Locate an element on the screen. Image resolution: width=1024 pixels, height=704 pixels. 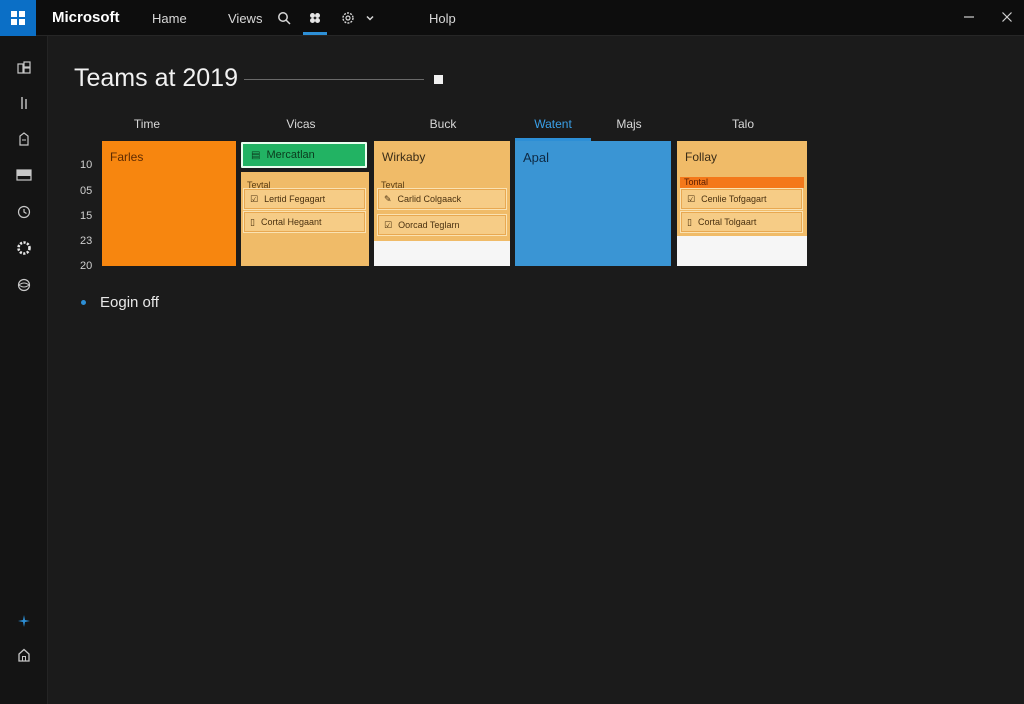
row-label: 15 is located at coordinates (86, 216).